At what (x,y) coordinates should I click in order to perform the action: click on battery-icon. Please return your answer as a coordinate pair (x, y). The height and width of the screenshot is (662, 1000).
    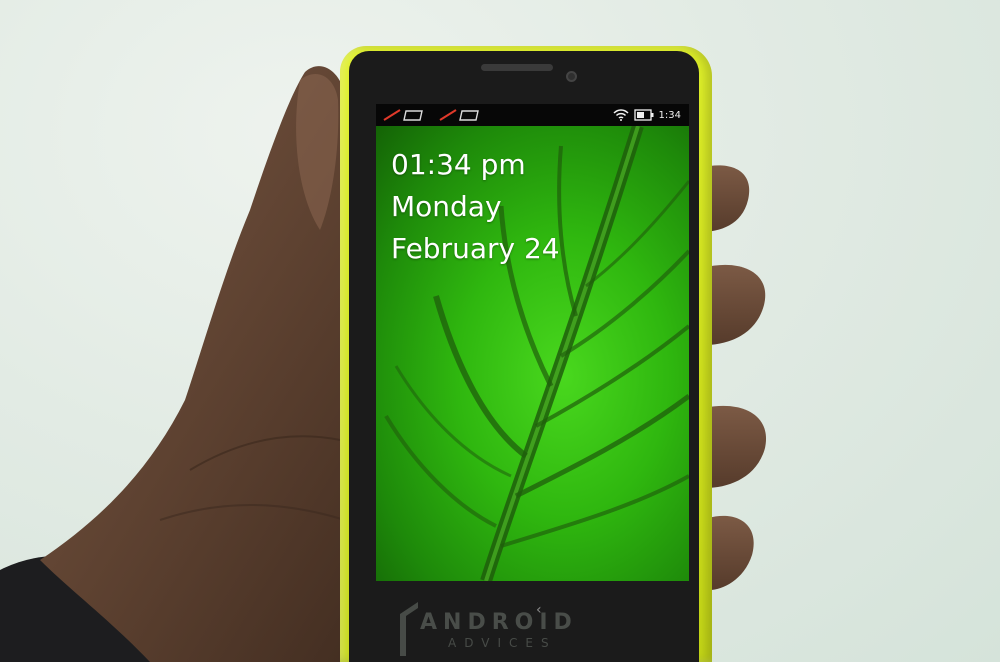
    Looking at the image, I should click on (643, 115).